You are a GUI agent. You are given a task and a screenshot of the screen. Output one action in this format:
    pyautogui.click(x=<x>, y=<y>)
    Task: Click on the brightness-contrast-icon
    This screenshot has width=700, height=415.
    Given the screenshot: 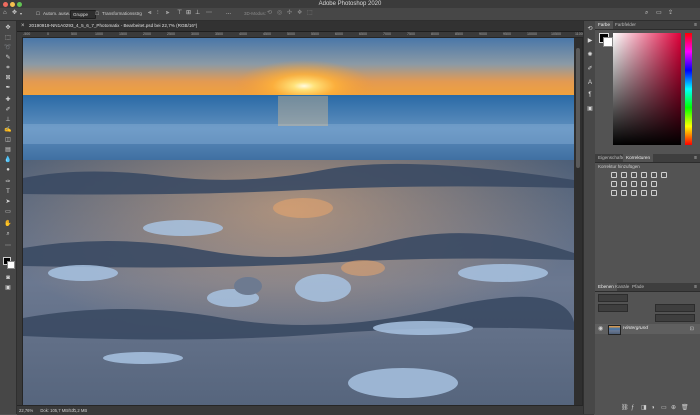 What is the action you would take?
    pyautogui.click(x=614, y=175)
    